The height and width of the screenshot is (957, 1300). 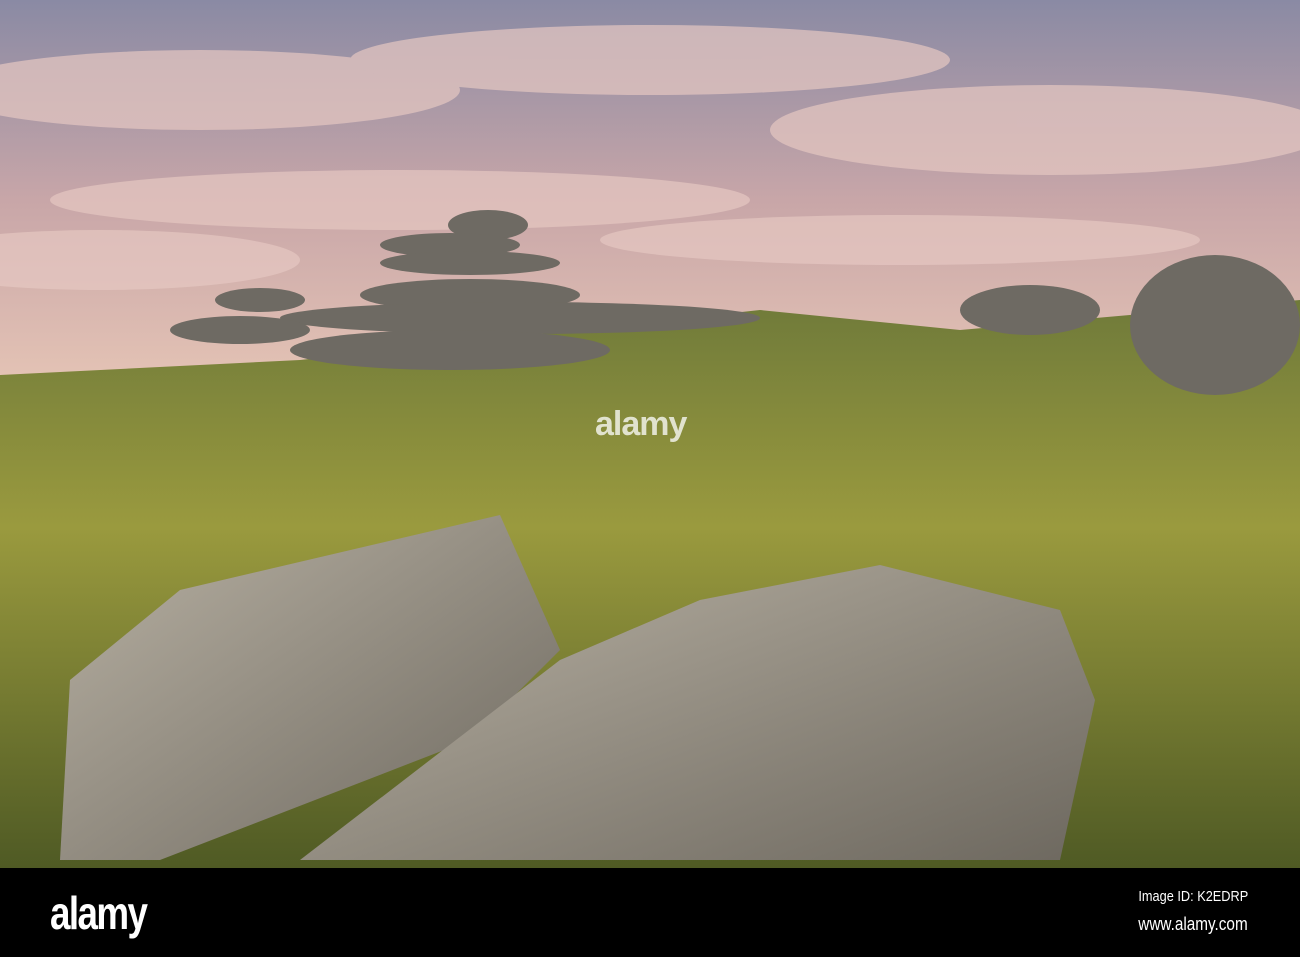 I want to click on watermark-center: alamy, so click(x=641, y=424).